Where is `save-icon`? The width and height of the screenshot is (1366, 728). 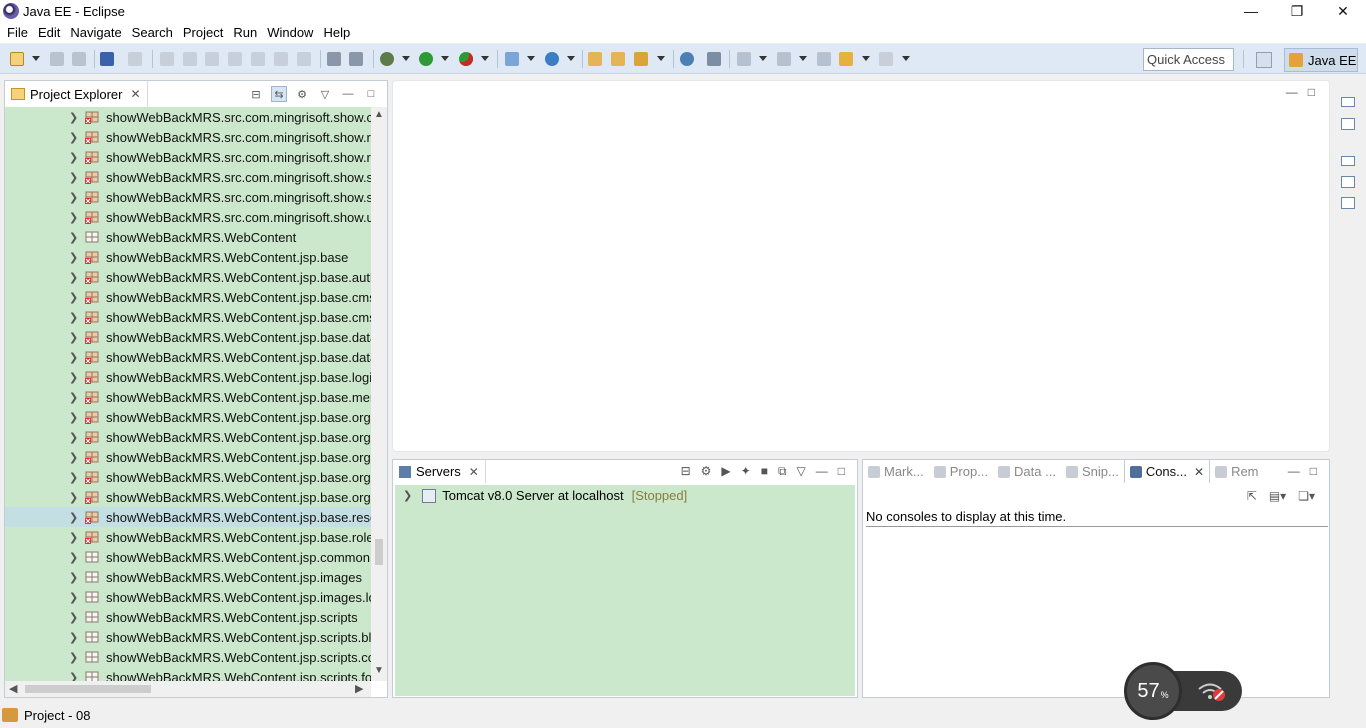 save-icon is located at coordinates (57, 59).